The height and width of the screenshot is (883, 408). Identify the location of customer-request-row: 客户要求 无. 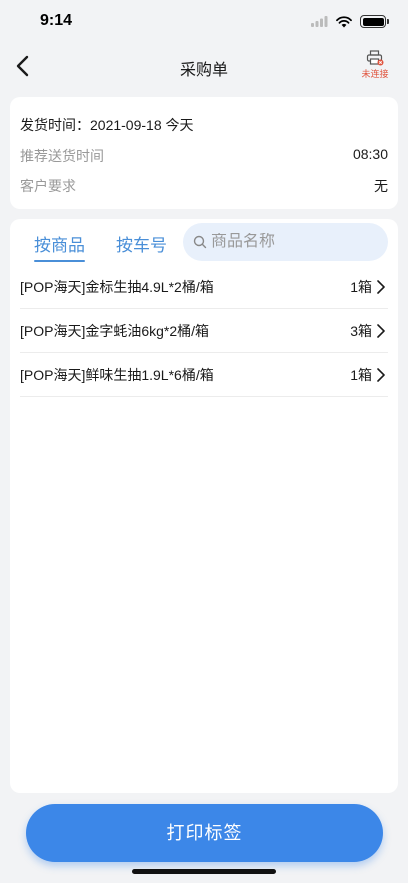
(204, 186).